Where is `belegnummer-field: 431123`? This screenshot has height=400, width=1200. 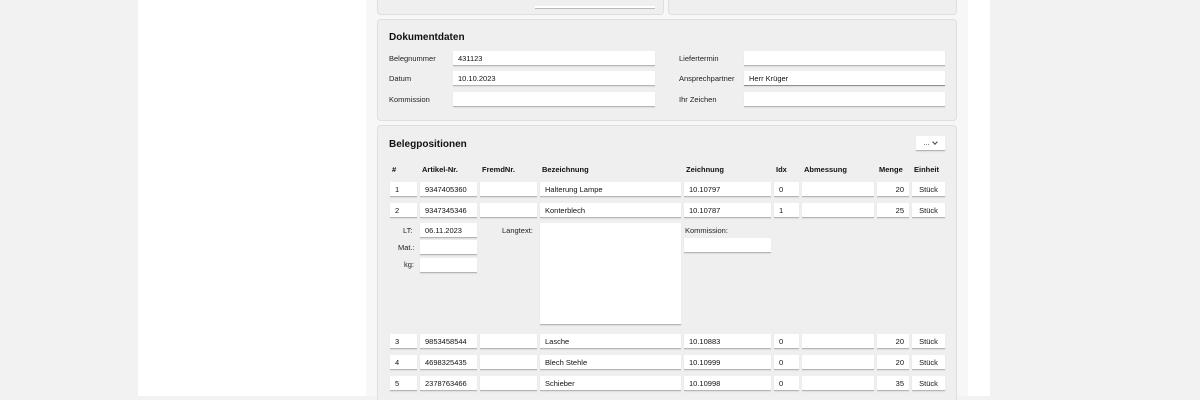
belegnummer-field: 431123 is located at coordinates (554, 58).